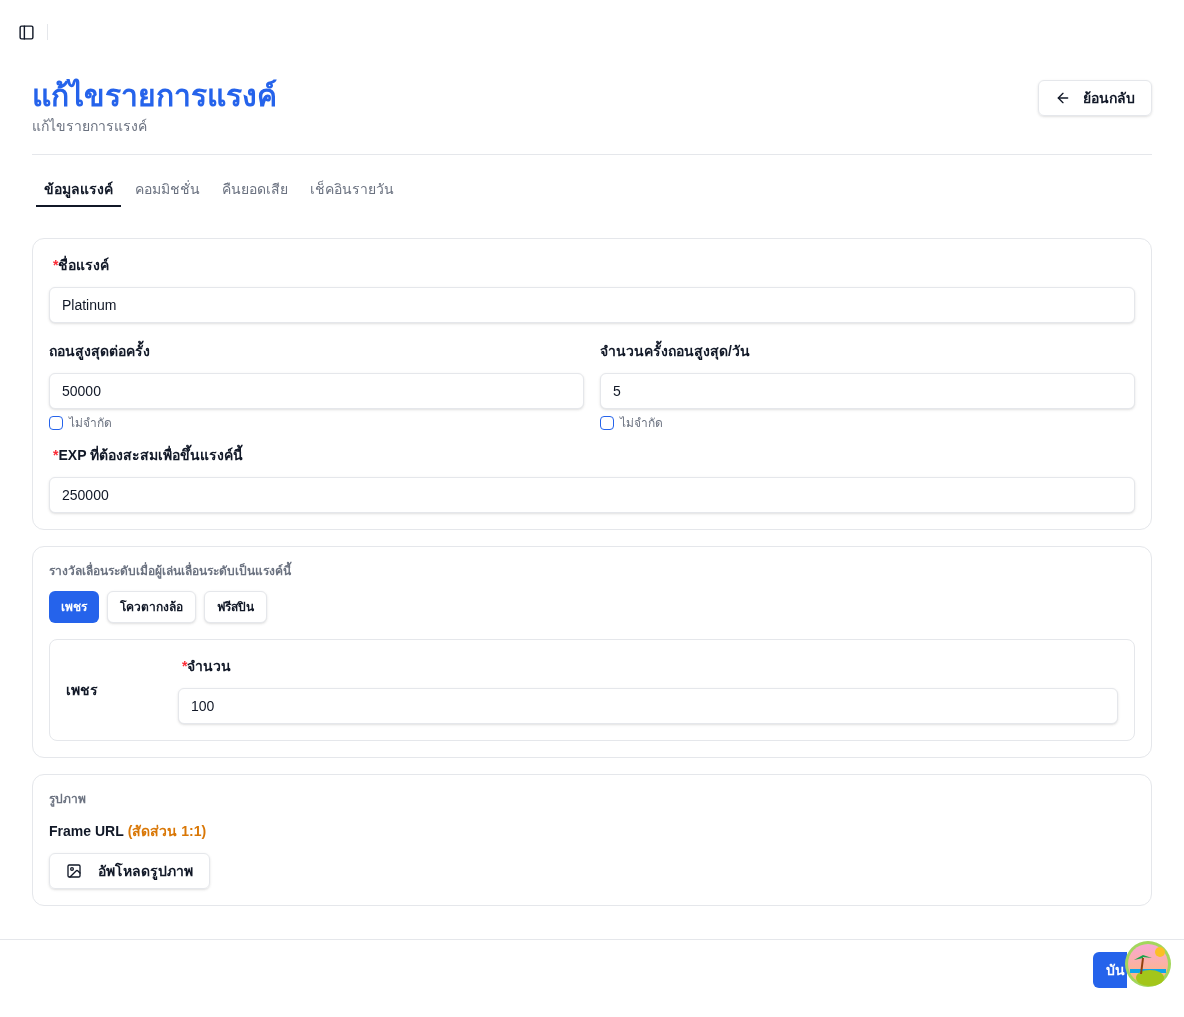  I want to click on field-label: ชื่อแรงค์, so click(84, 265).